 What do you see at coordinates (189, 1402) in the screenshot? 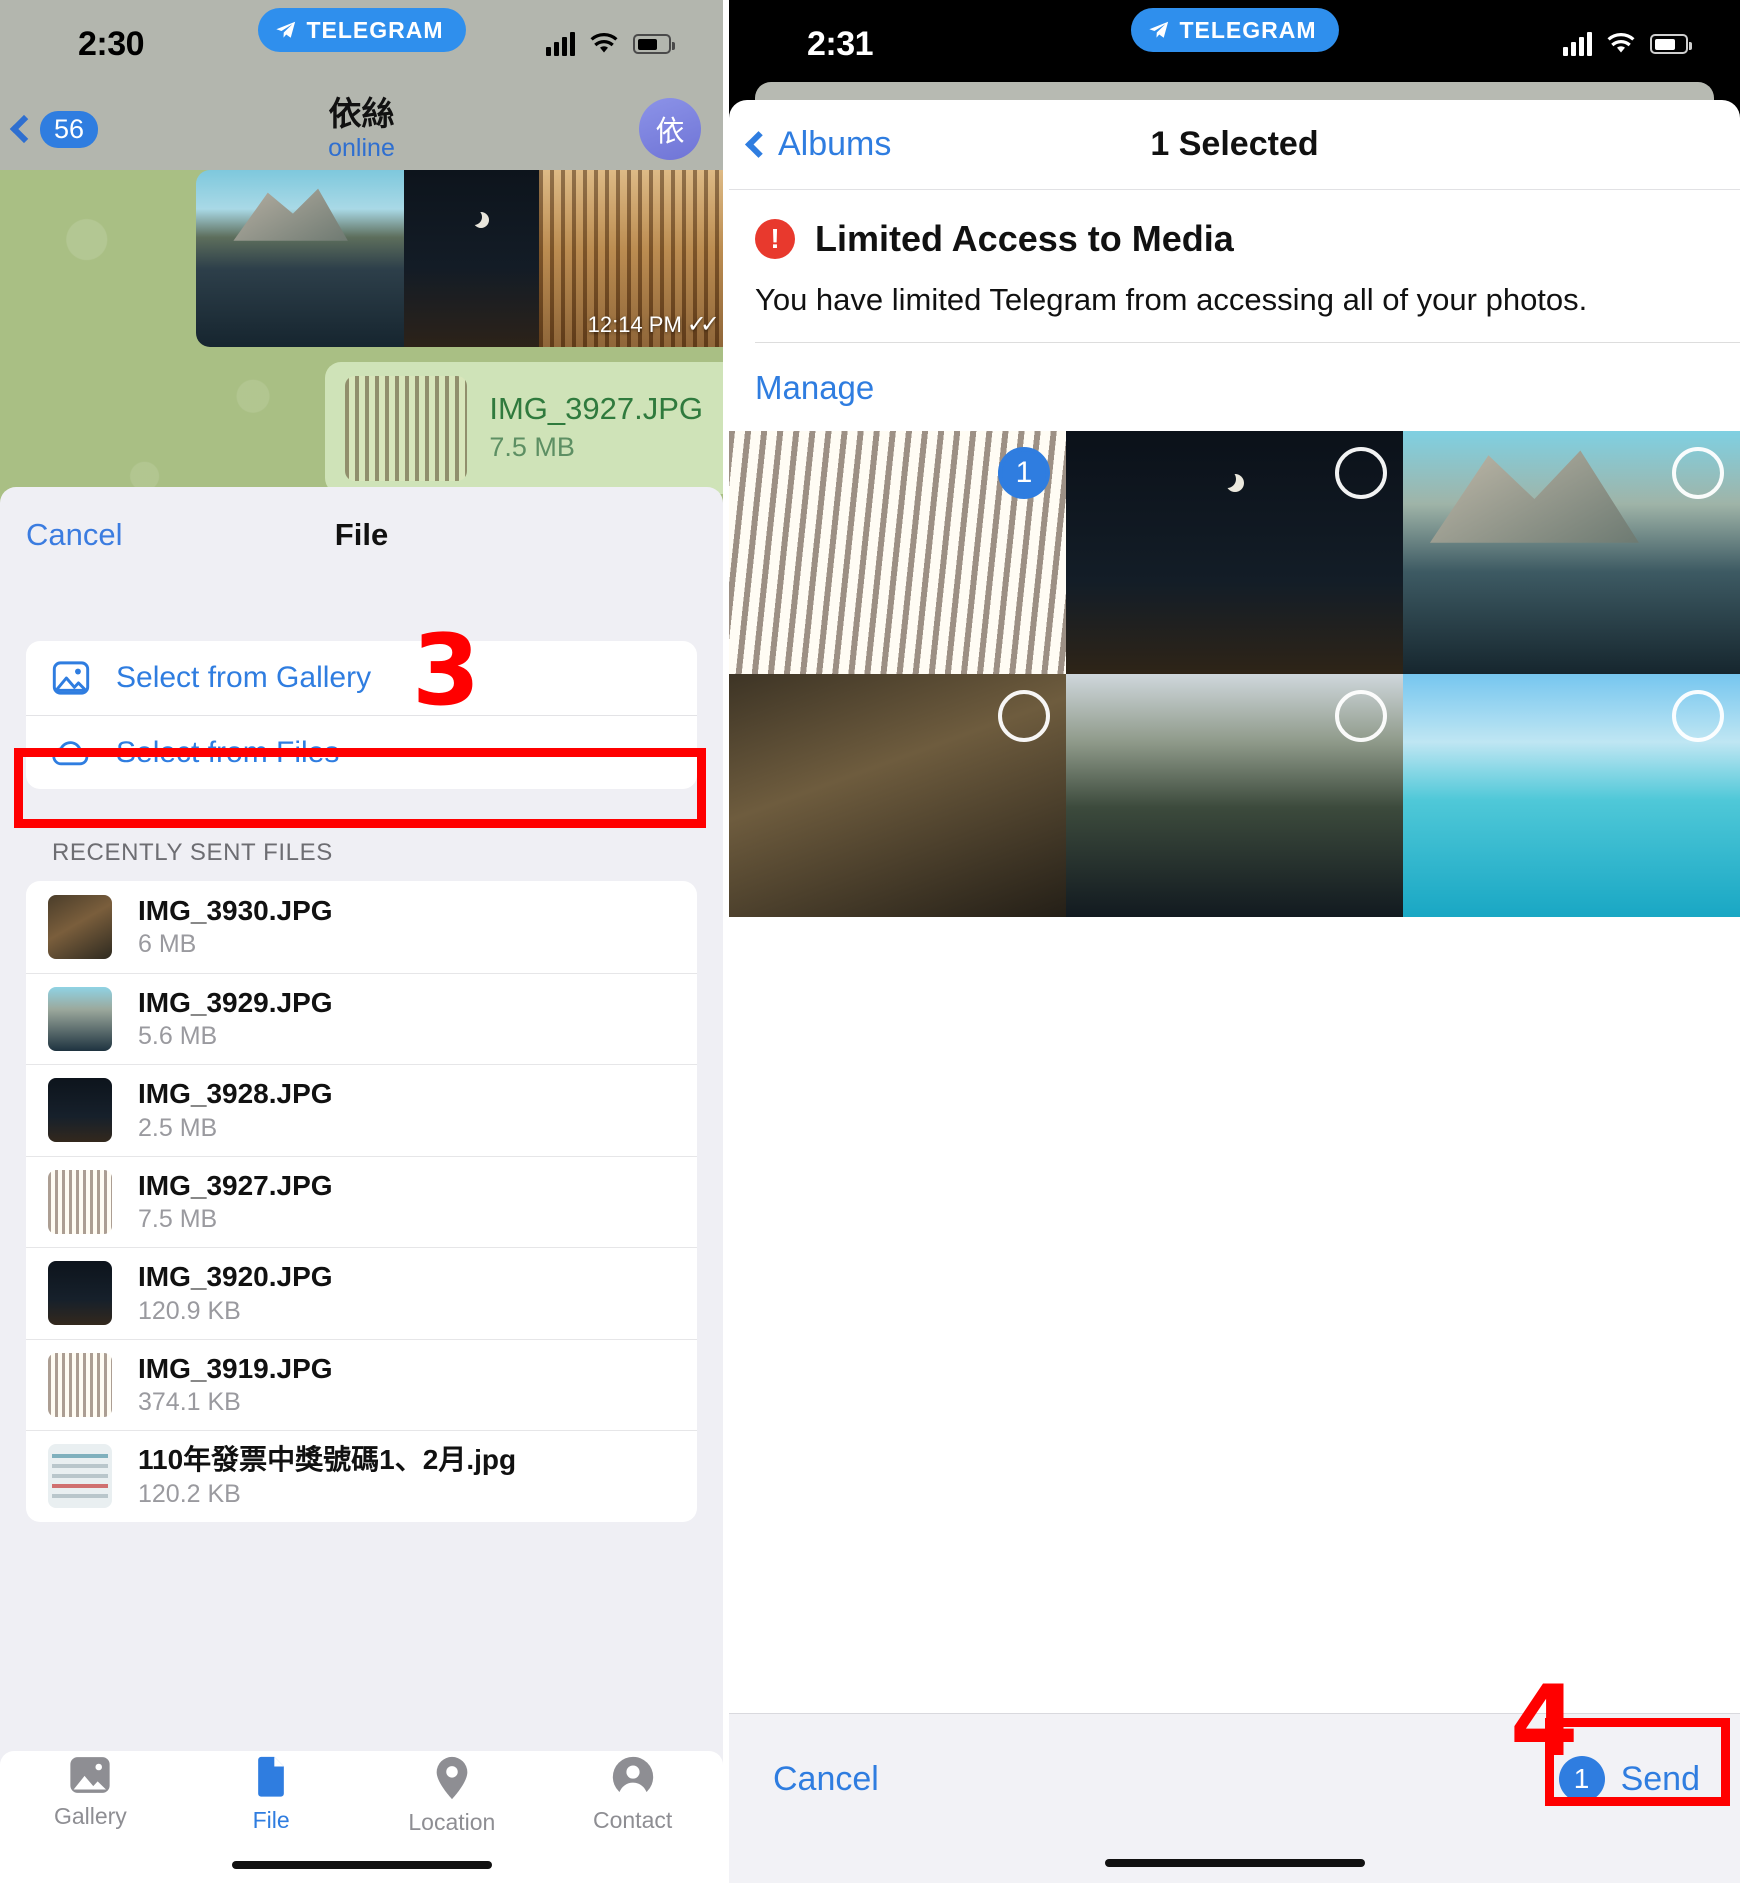
I see `file-size: 374.1 KB` at bounding box center [189, 1402].